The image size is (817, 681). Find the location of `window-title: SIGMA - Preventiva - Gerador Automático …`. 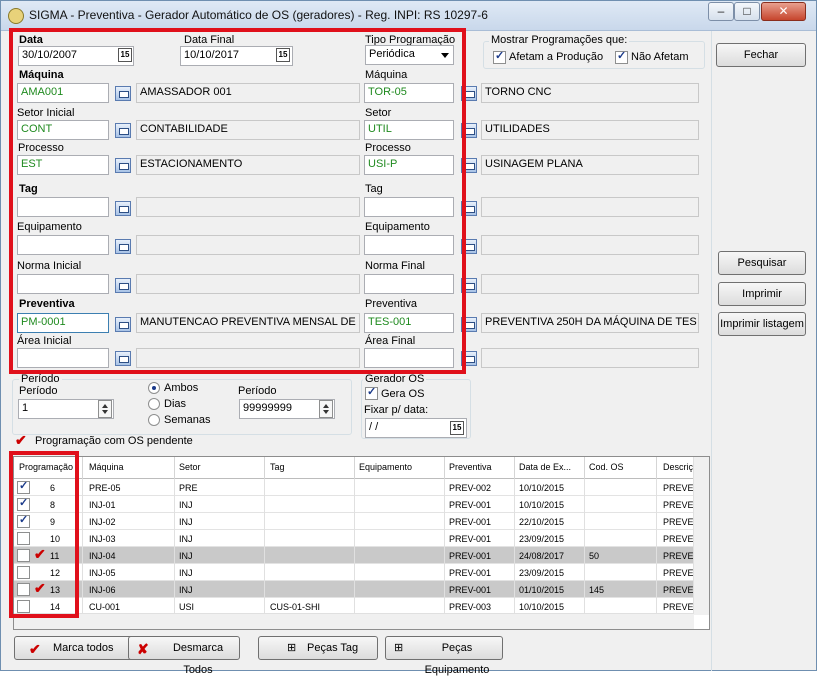

window-title: SIGMA - Preventiva - Gerador Automático … is located at coordinates (258, 15).